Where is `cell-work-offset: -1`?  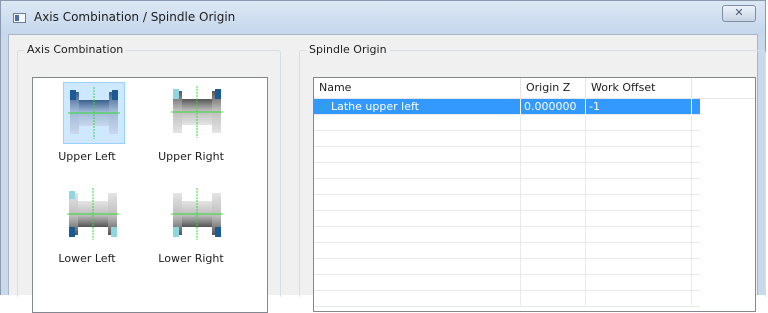
cell-work-offset: -1 is located at coordinates (639, 107).